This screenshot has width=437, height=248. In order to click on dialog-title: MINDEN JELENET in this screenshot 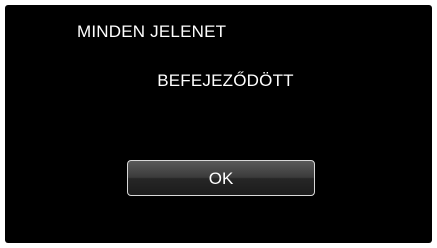, I will do `click(152, 31)`.